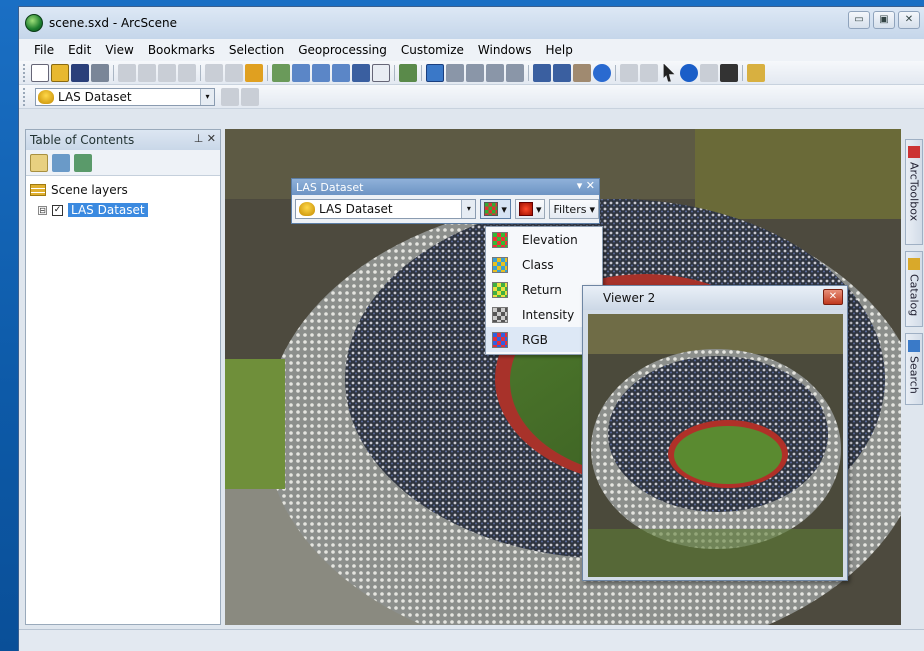 Image resolution: width=924 pixels, height=651 pixels. Describe the element at coordinates (435, 72) in the screenshot. I see `navigate-icon` at that location.